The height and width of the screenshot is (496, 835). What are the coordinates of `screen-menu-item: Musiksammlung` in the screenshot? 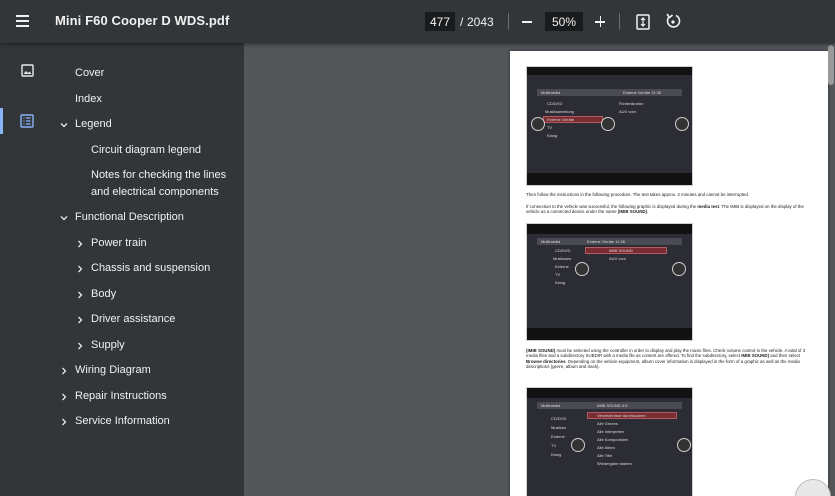 It's located at (559, 111).